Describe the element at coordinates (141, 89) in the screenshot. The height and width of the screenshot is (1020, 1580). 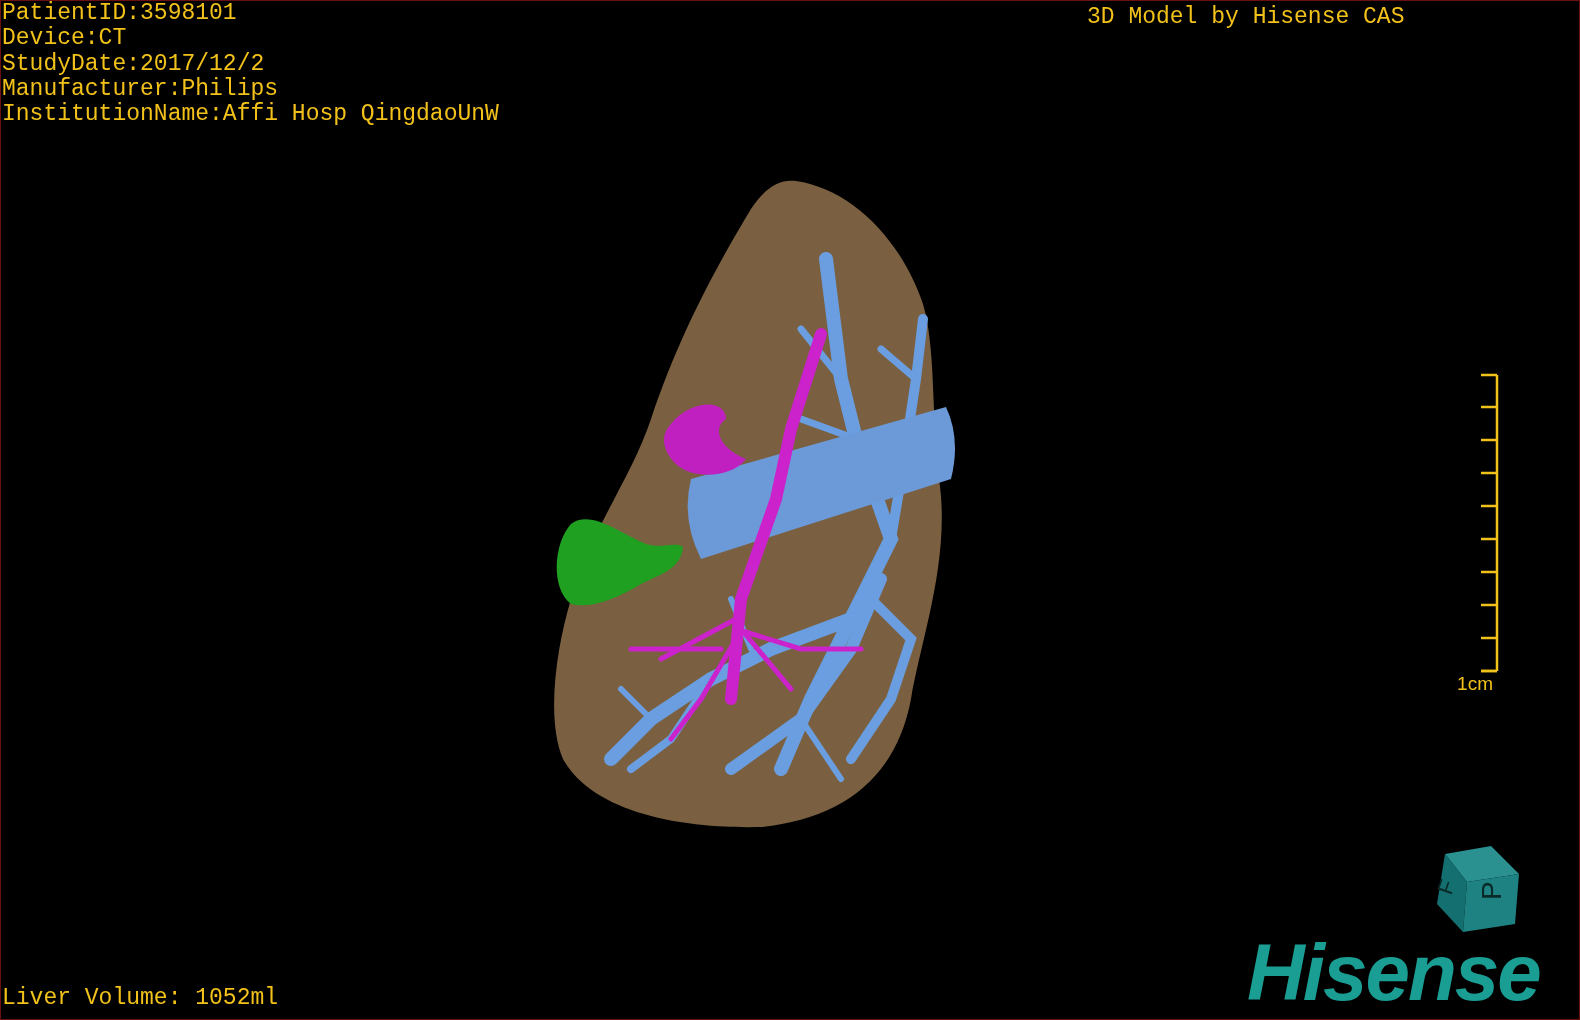
I see `dicom-info-text: Manufacturer:Philips` at that location.